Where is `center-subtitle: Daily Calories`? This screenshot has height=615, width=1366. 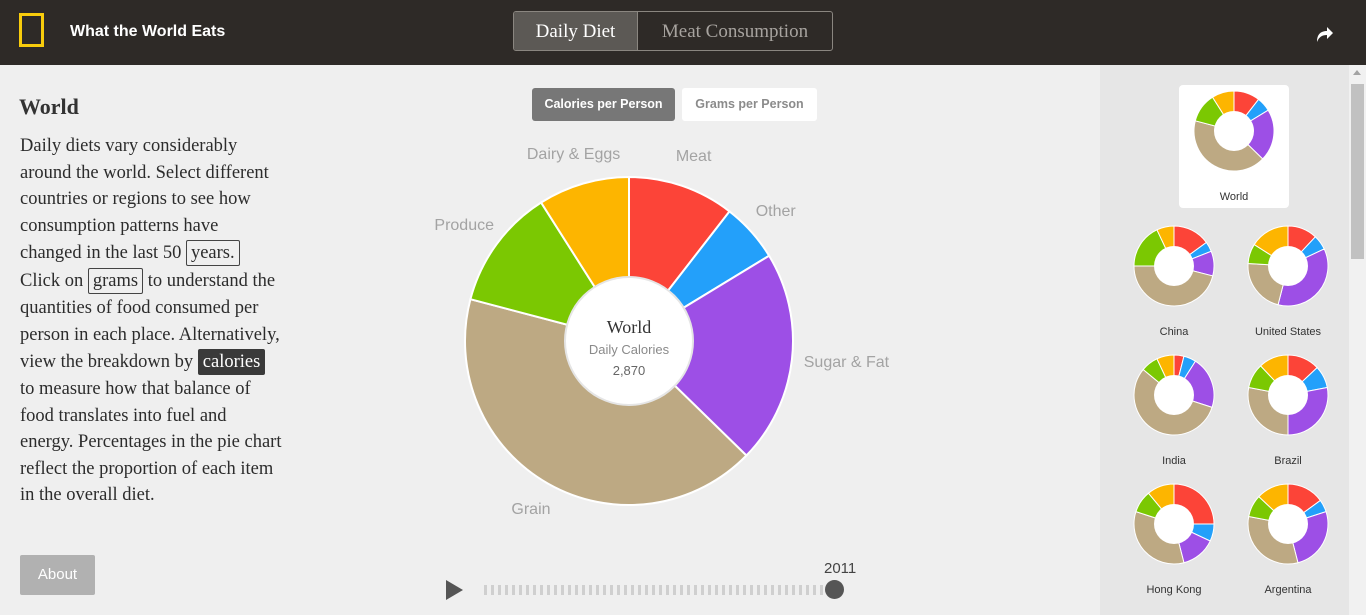
center-subtitle: Daily Calories is located at coordinates (629, 349).